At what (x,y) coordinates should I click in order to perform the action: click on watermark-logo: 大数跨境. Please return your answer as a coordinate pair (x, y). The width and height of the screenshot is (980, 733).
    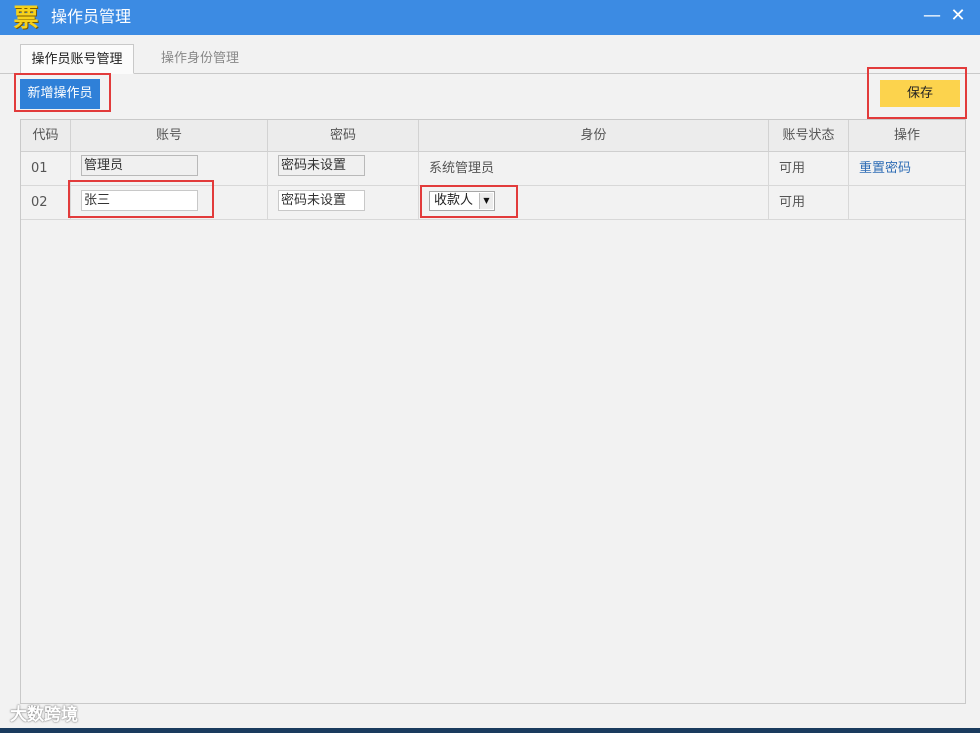
    Looking at the image, I should click on (44, 715).